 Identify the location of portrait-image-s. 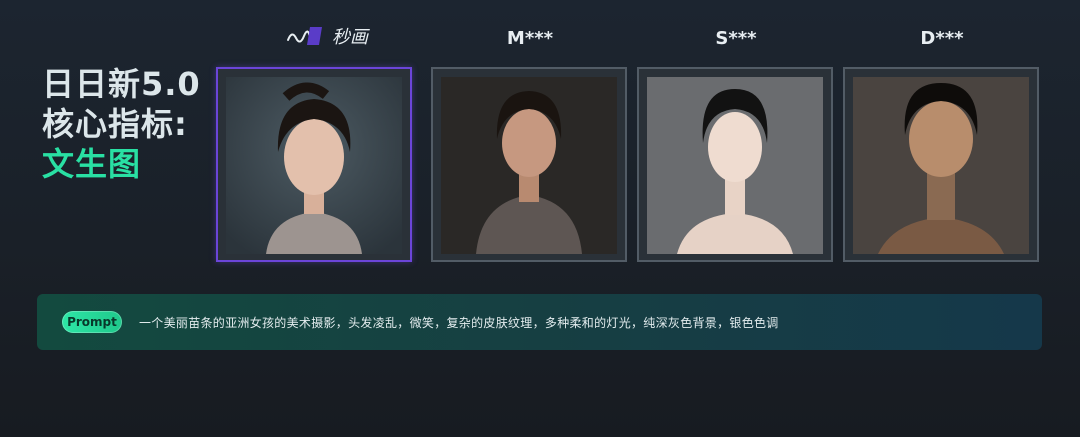
(735, 165).